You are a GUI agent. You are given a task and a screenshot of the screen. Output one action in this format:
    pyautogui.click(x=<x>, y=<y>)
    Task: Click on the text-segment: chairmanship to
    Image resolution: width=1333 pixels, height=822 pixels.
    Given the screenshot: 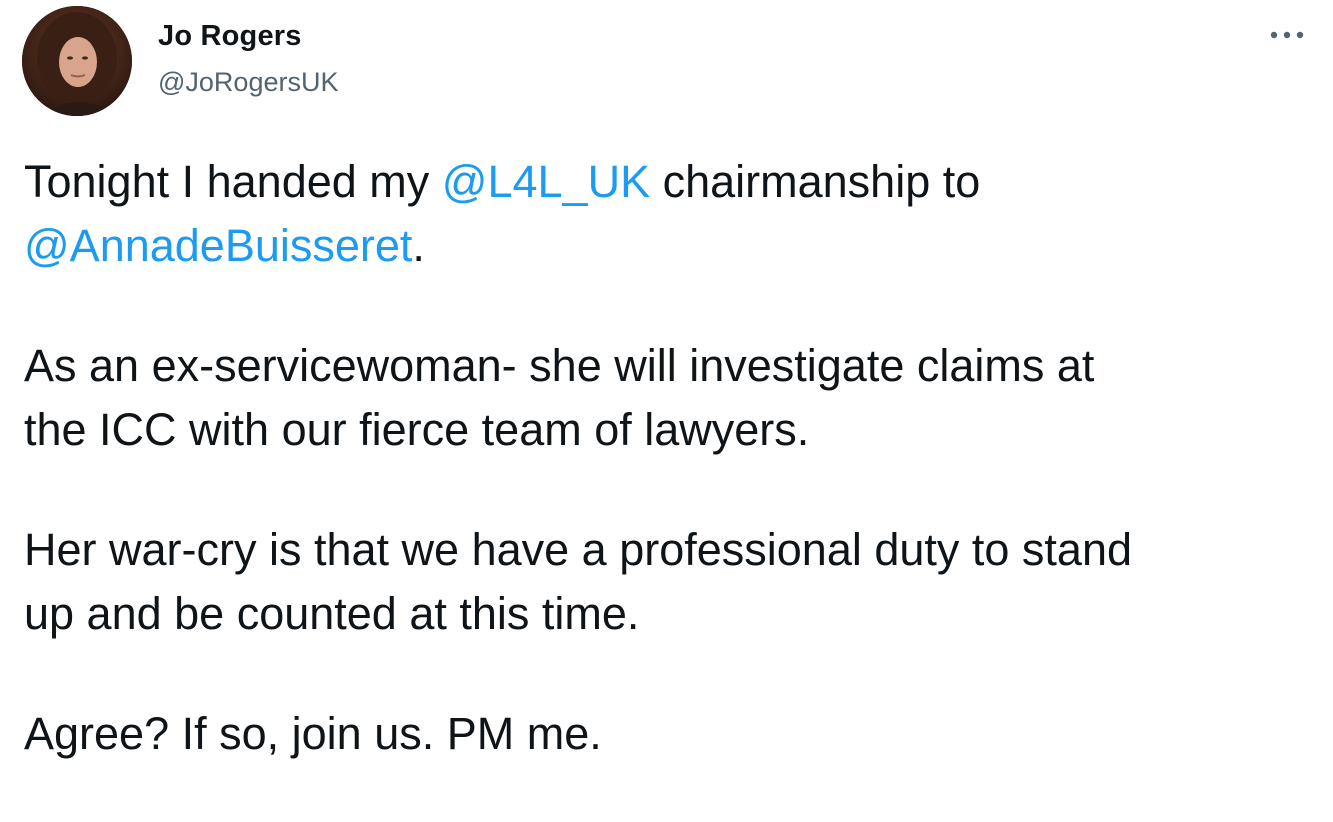 What is the action you would take?
    pyautogui.click(x=815, y=181)
    